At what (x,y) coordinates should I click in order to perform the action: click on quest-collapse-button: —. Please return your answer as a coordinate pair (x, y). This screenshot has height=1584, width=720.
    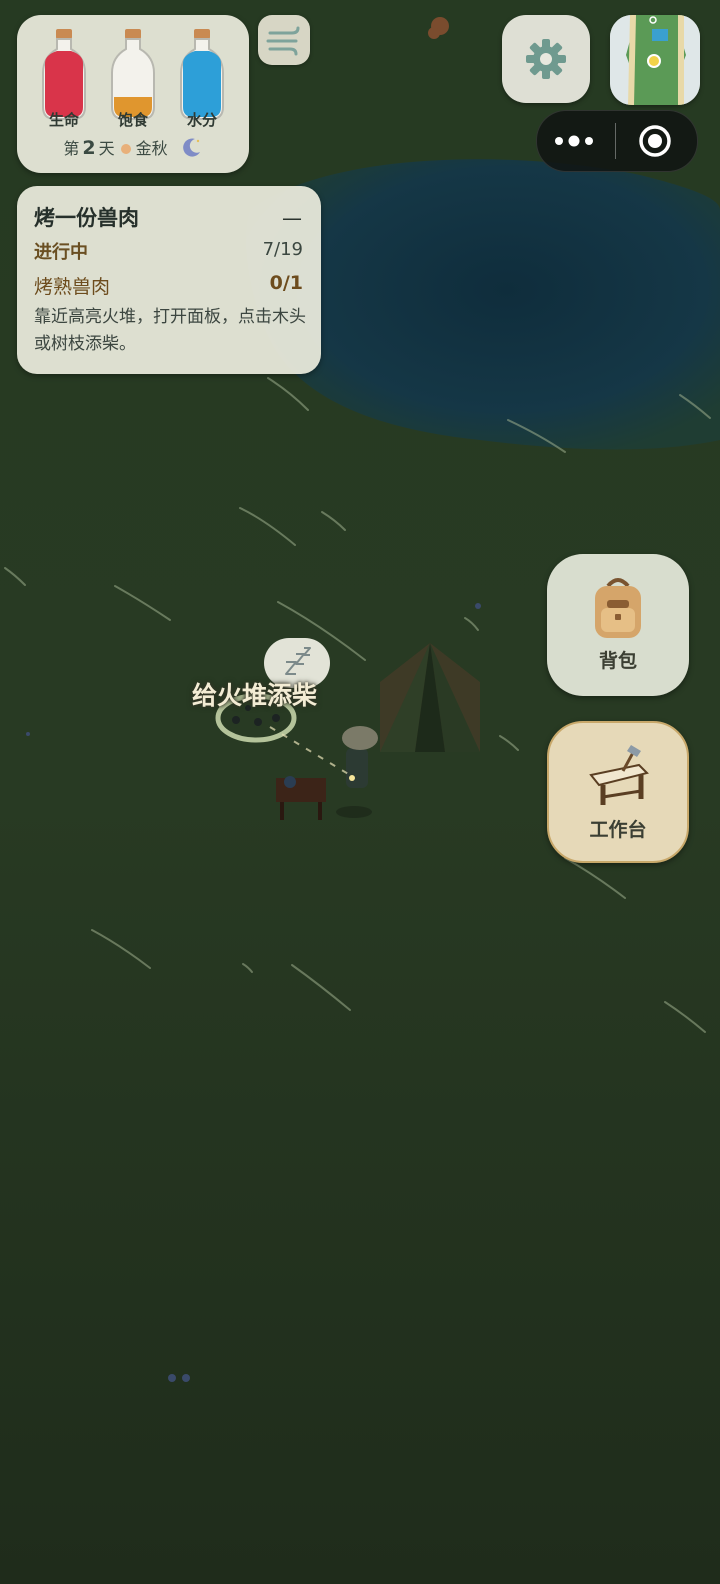
    Looking at the image, I should click on (292, 218).